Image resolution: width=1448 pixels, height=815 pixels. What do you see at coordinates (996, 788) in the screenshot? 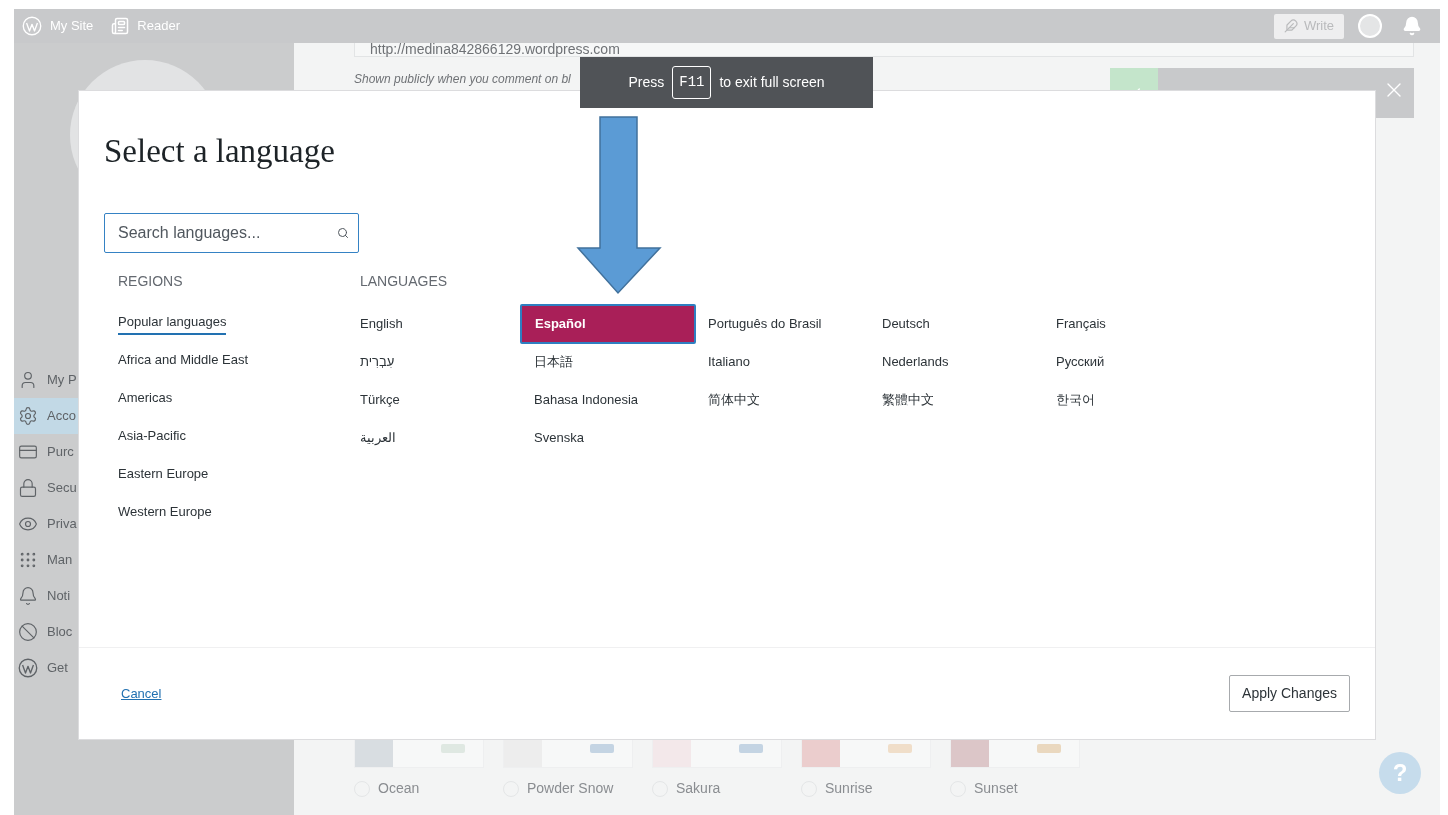
I see `scheme-name: Sunset` at bounding box center [996, 788].